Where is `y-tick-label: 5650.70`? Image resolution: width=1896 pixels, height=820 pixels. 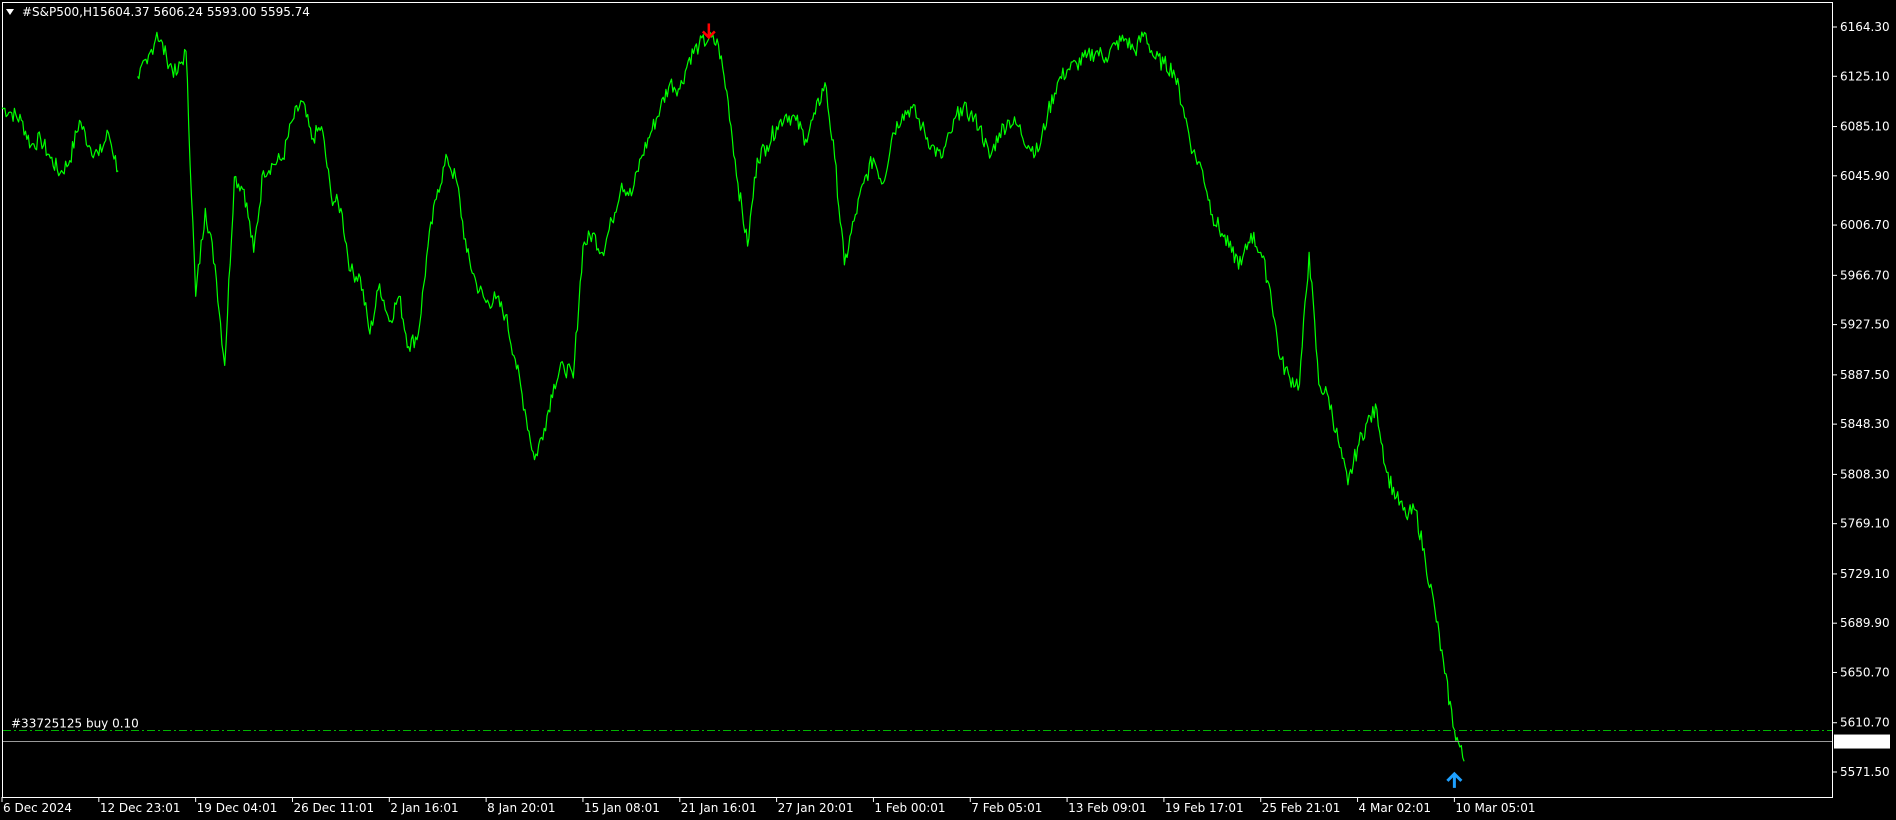 y-tick-label: 5650.70 is located at coordinates (1865, 672).